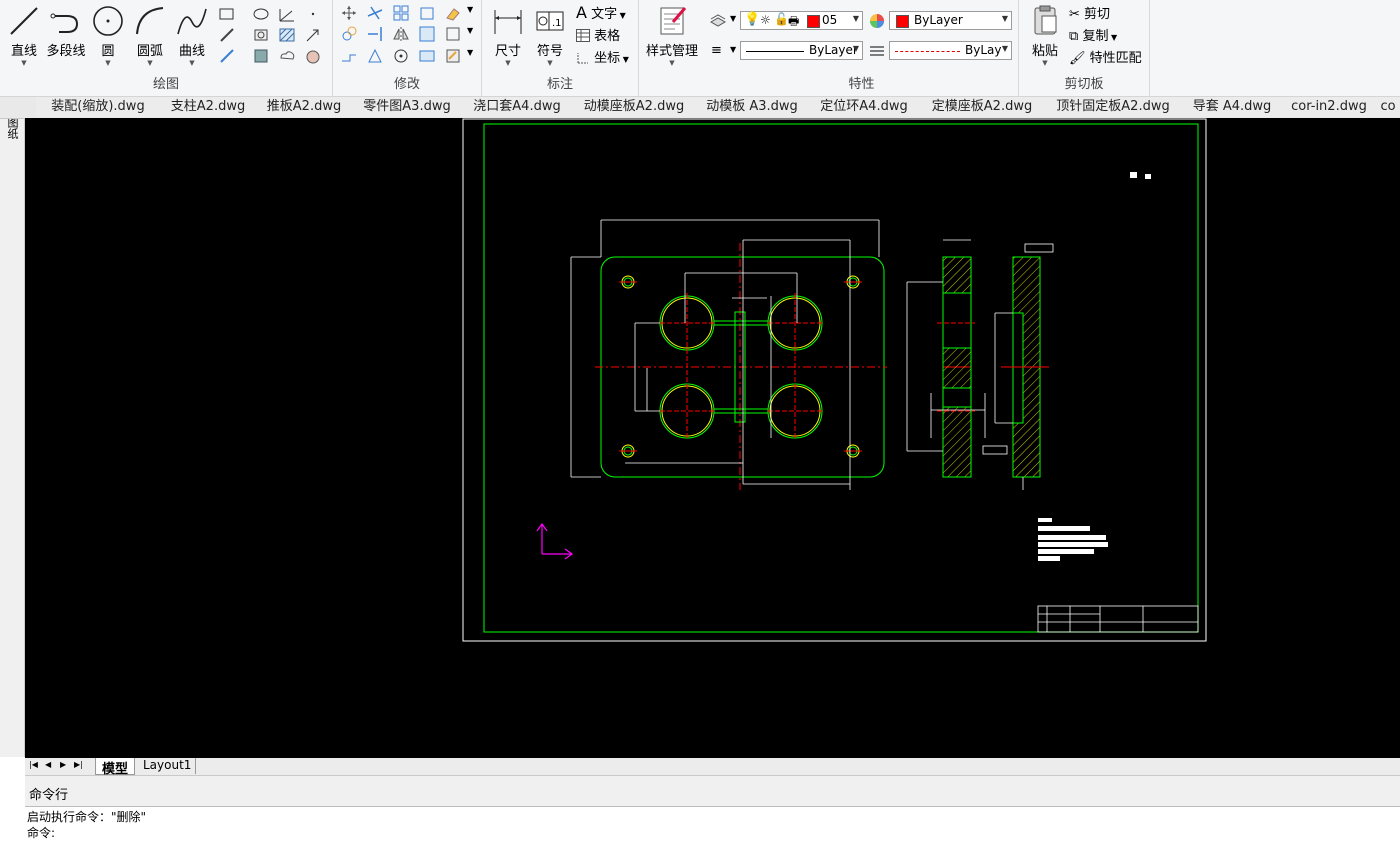  What do you see at coordinates (427, 34) in the screenshot?
I see `offset-icon` at bounding box center [427, 34].